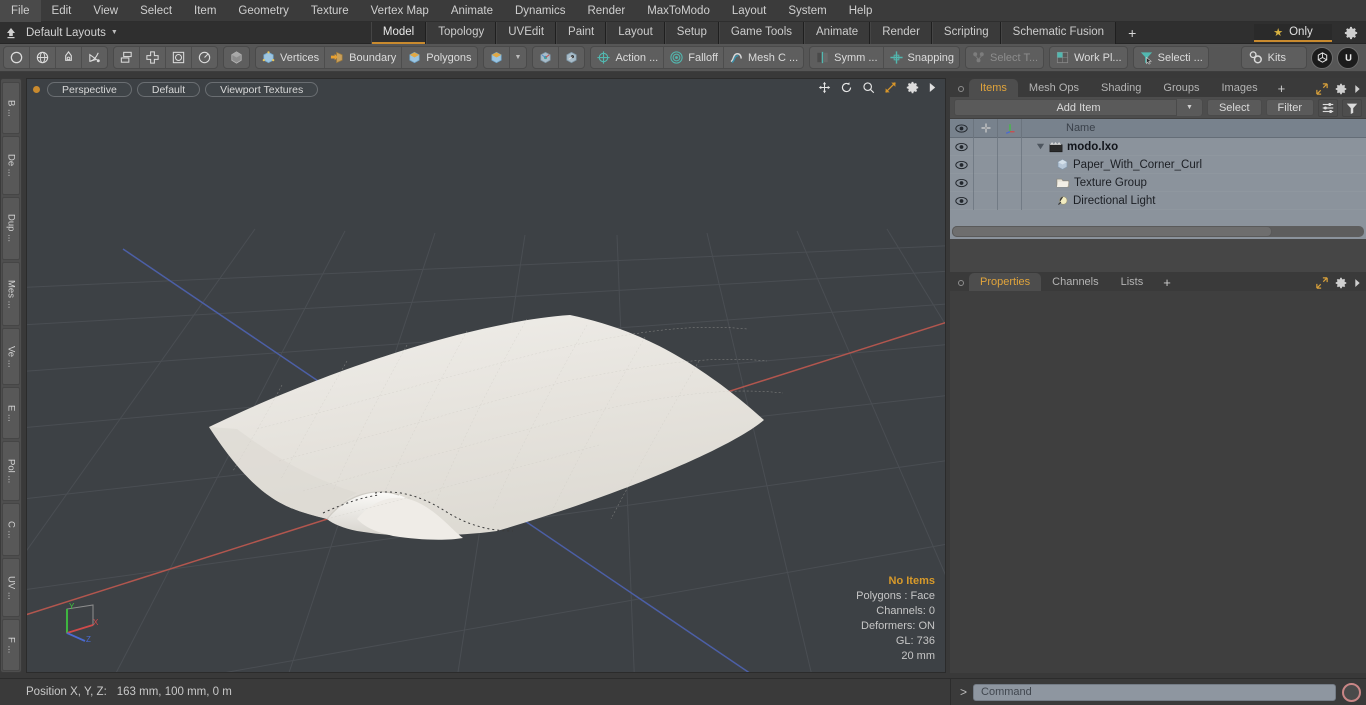 The height and width of the screenshot is (705, 1366). Describe the element at coordinates (94, 57) in the screenshot. I see `curve-icon` at that location.